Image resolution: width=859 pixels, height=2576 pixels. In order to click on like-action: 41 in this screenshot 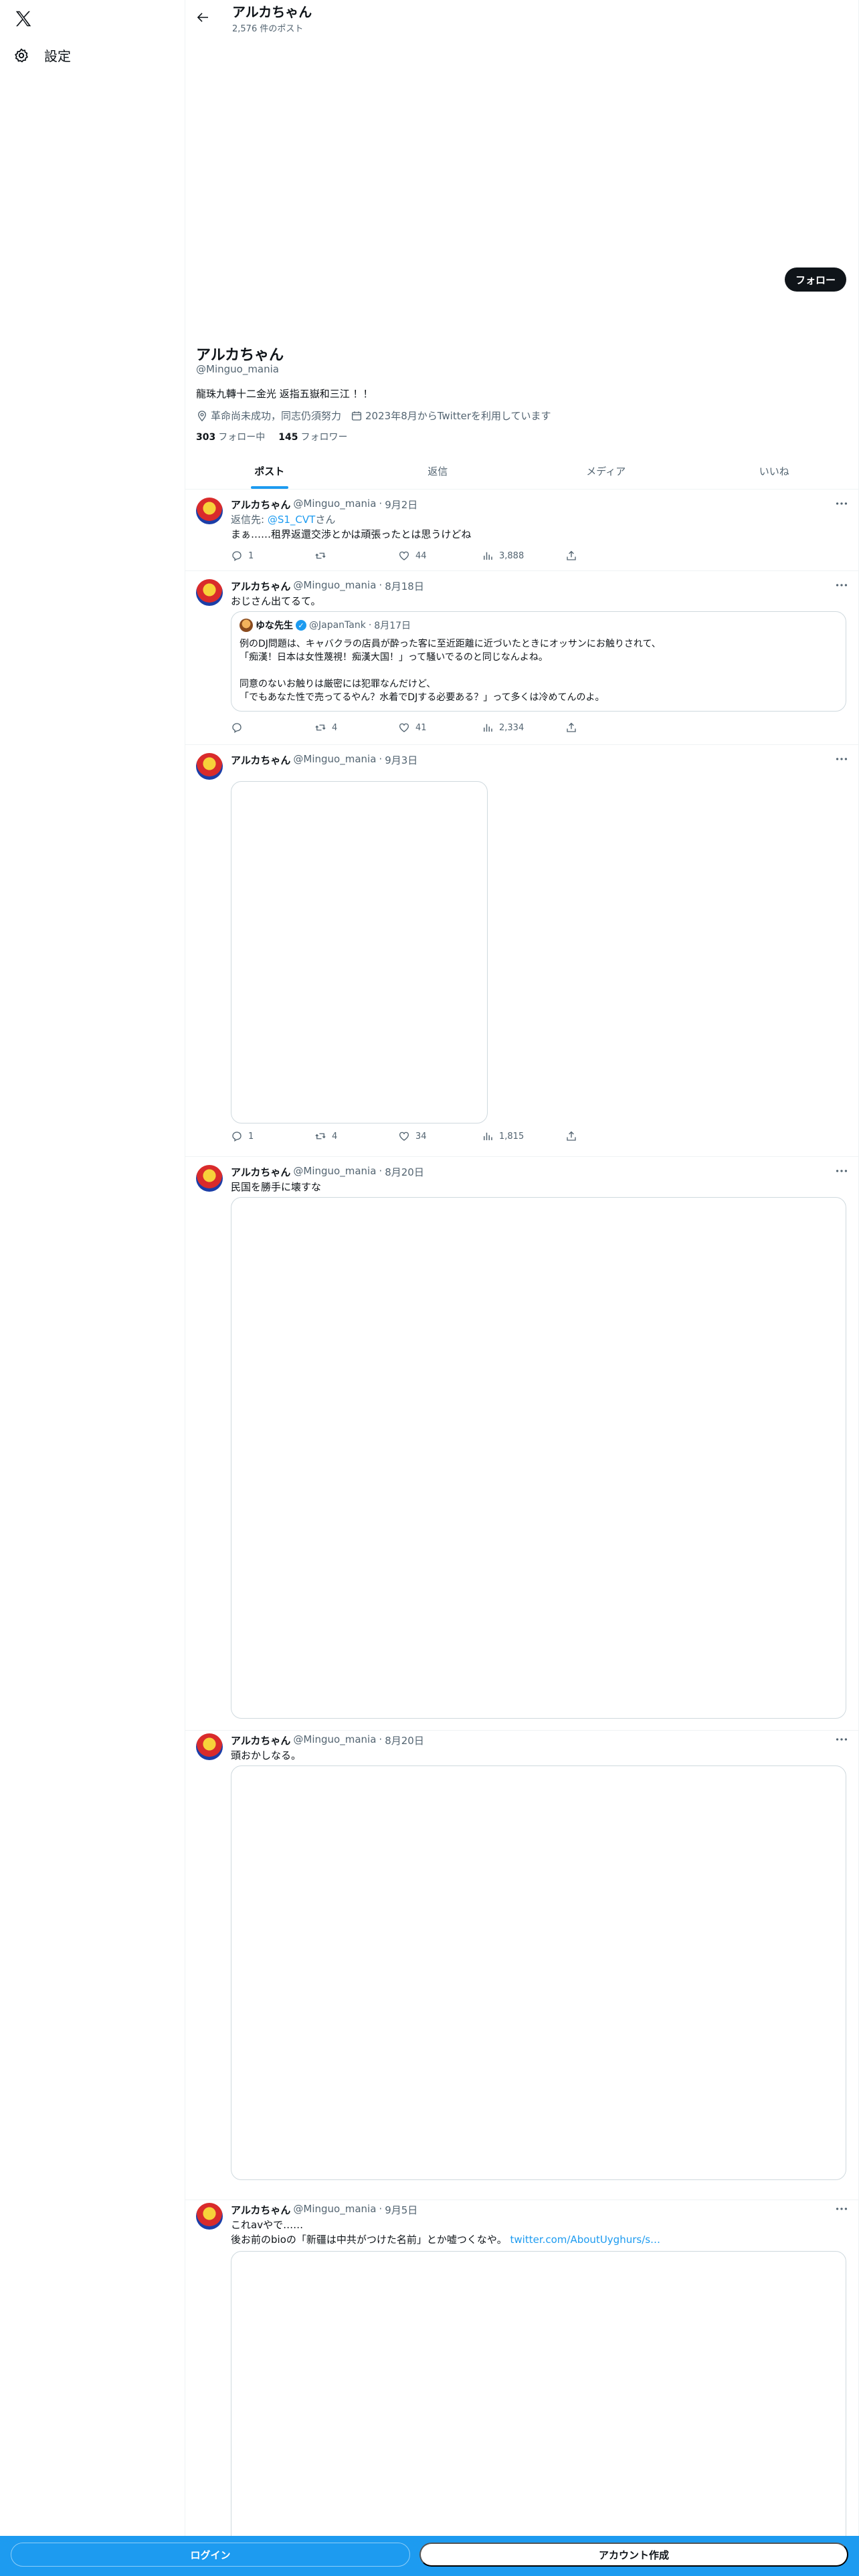, I will do `click(428, 728)`.